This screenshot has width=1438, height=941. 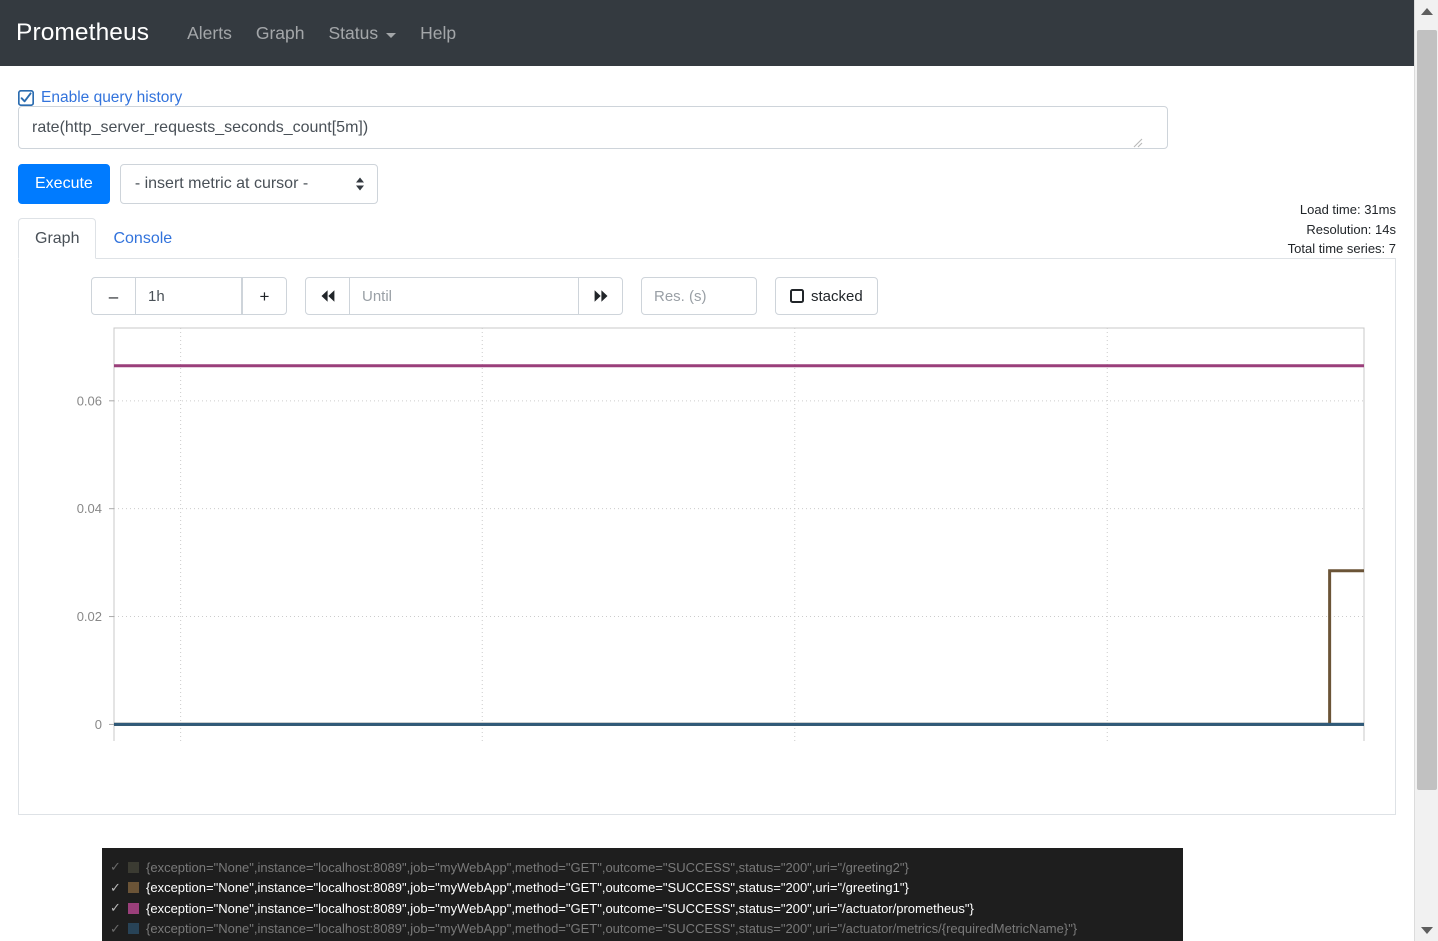 I want to click on chart-series-line, so click(x=739, y=647).